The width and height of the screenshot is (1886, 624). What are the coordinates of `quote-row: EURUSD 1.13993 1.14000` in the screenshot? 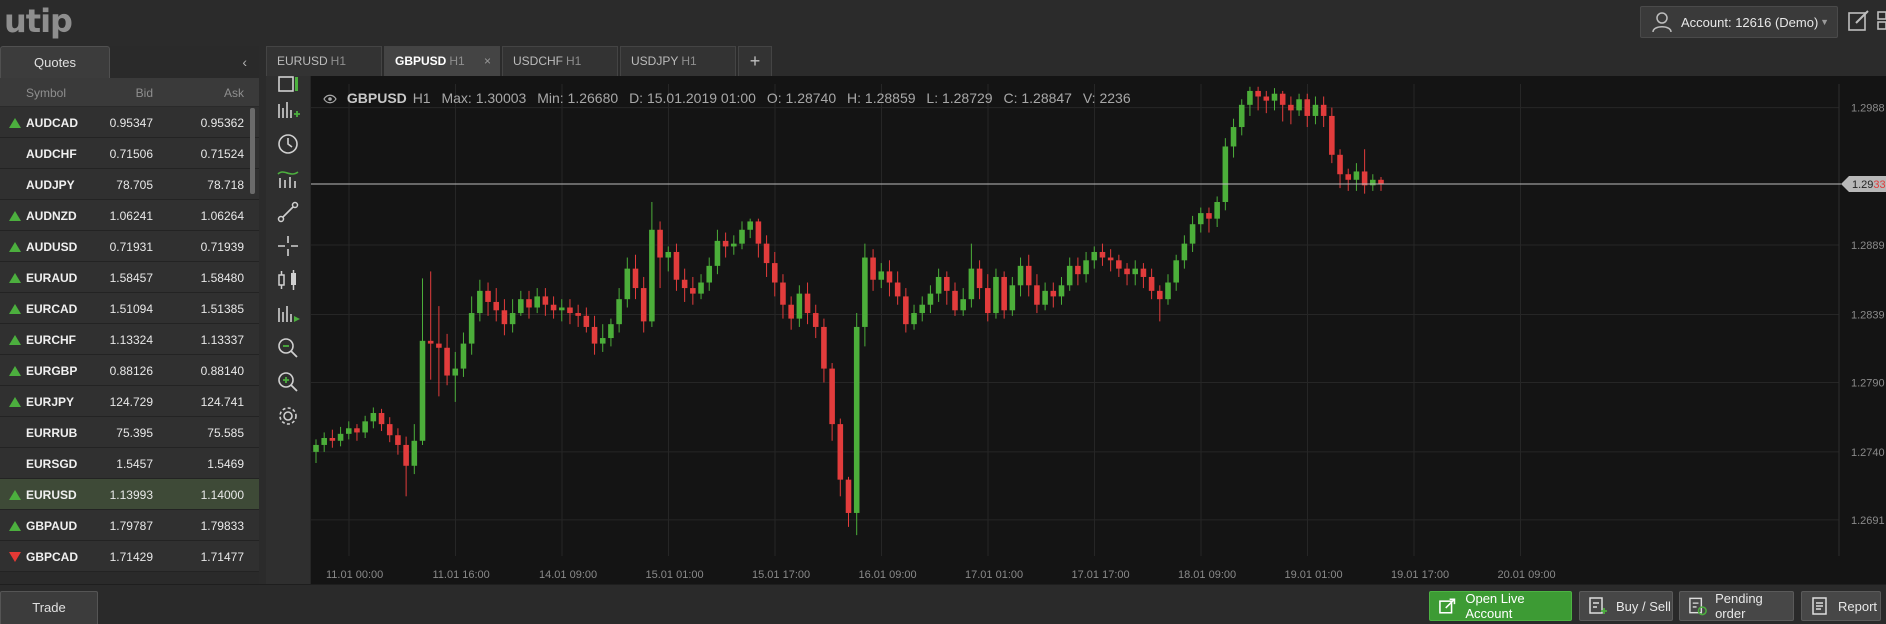 It's located at (129, 494).